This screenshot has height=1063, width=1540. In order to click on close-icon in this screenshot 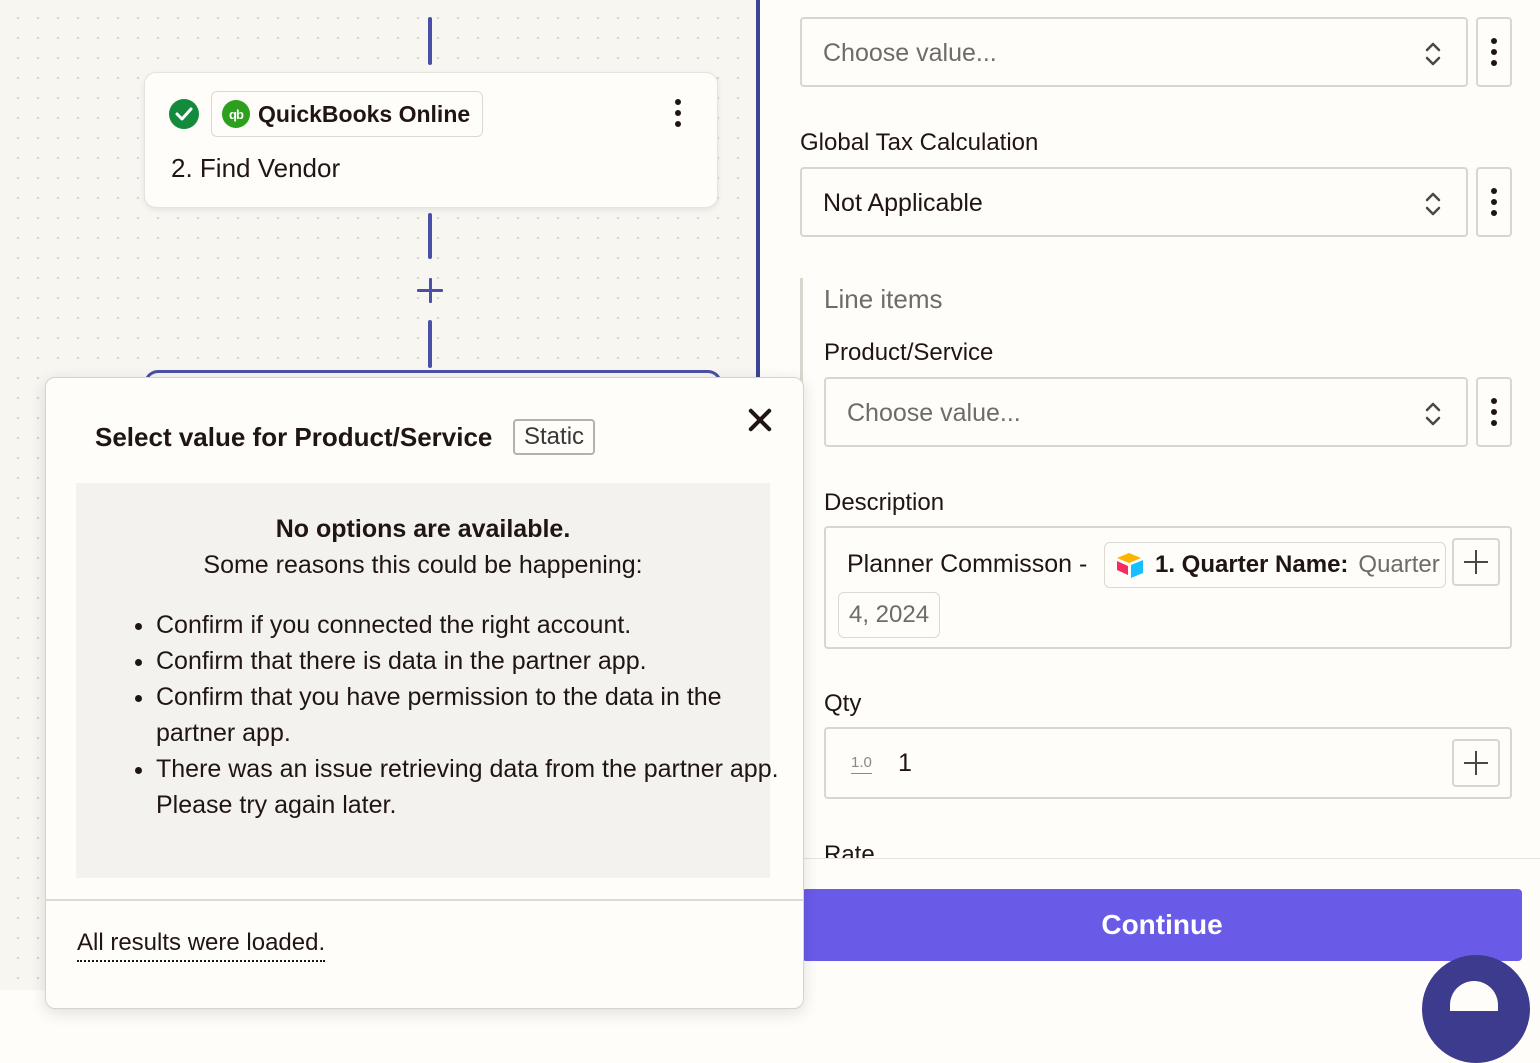, I will do `click(760, 420)`.